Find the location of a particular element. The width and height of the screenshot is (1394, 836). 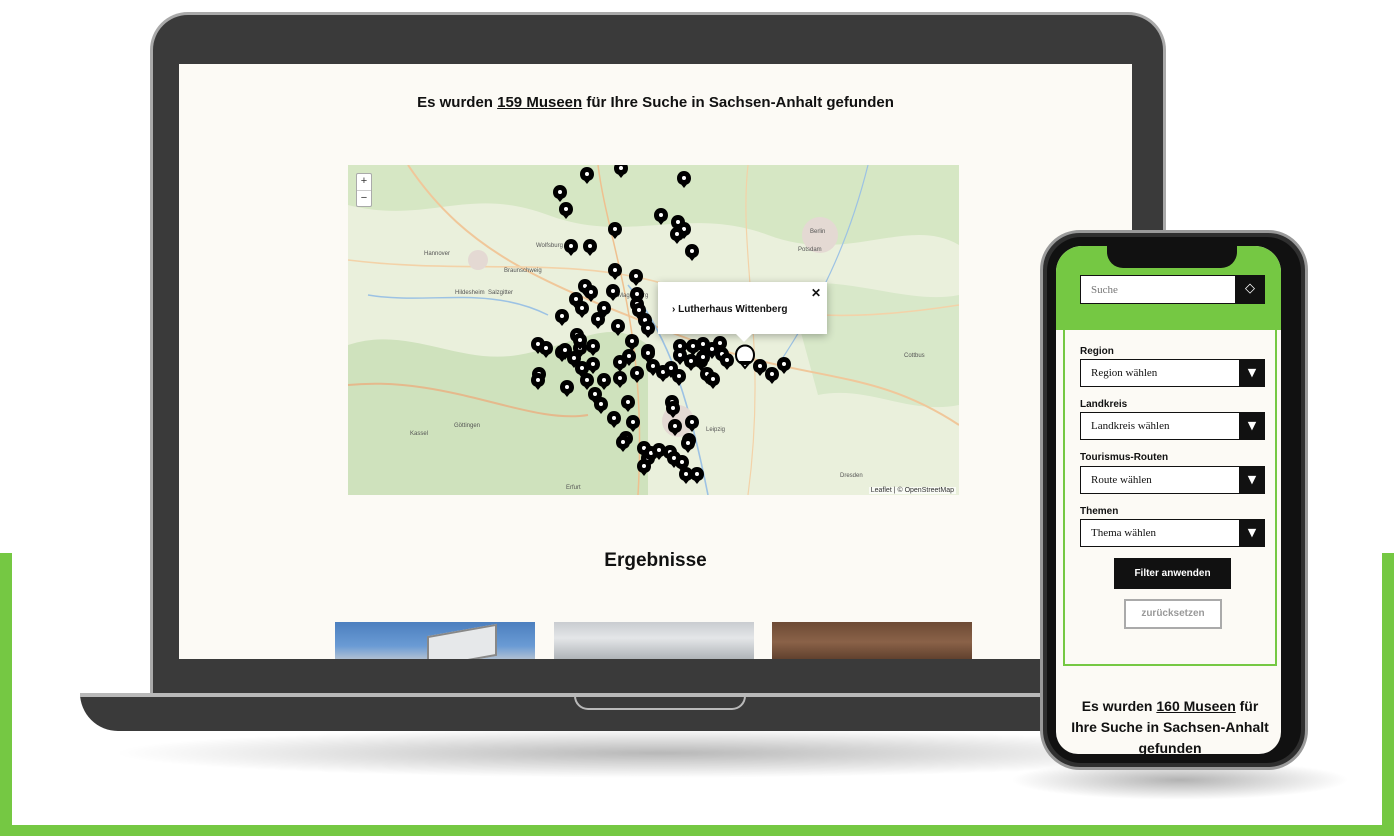

museum-count-link: 160 Museen is located at coordinates (1195, 706).